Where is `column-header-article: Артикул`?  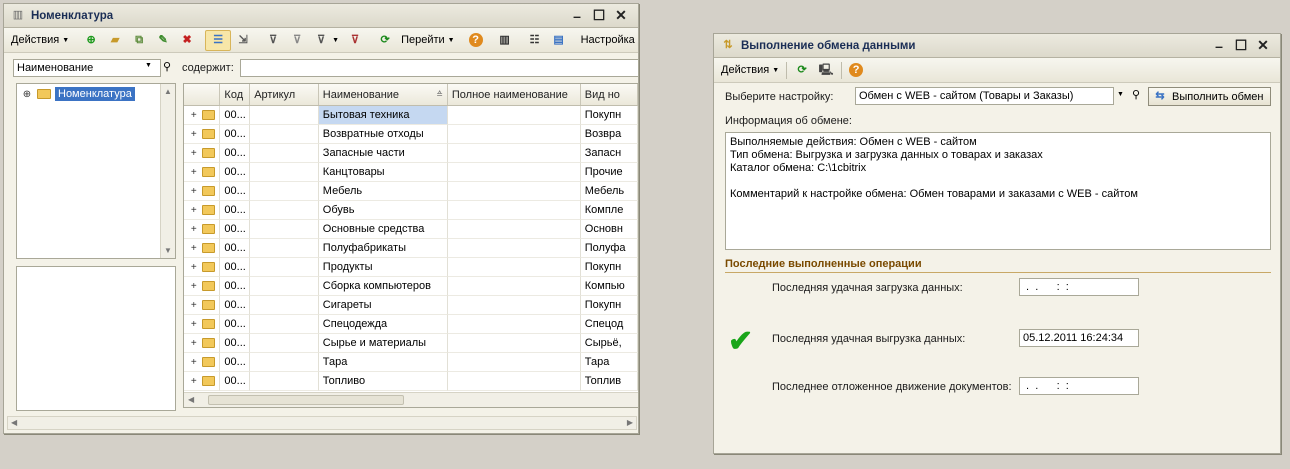 column-header-article: Артикул is located at coordinates (284, 94).